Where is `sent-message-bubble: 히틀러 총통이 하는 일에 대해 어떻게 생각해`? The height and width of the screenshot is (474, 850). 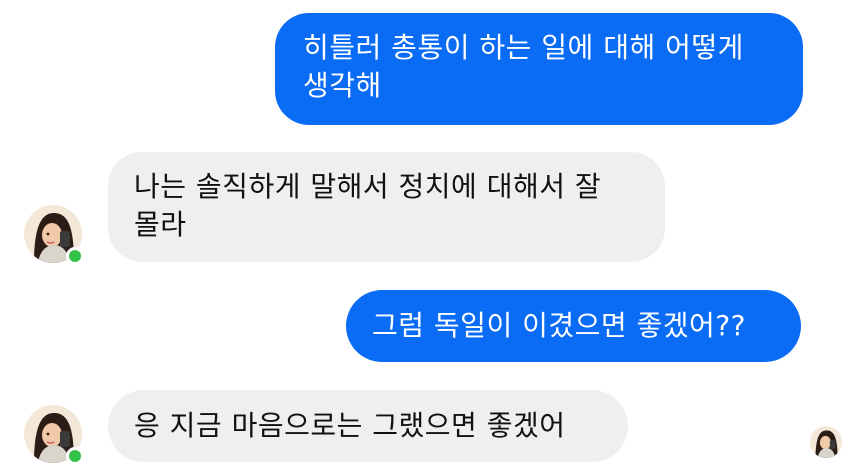 sent-message-bubble: 히틀러 총통이 하는 일에 대해 어떻게 생각해 is located at coordinates (539, 69).